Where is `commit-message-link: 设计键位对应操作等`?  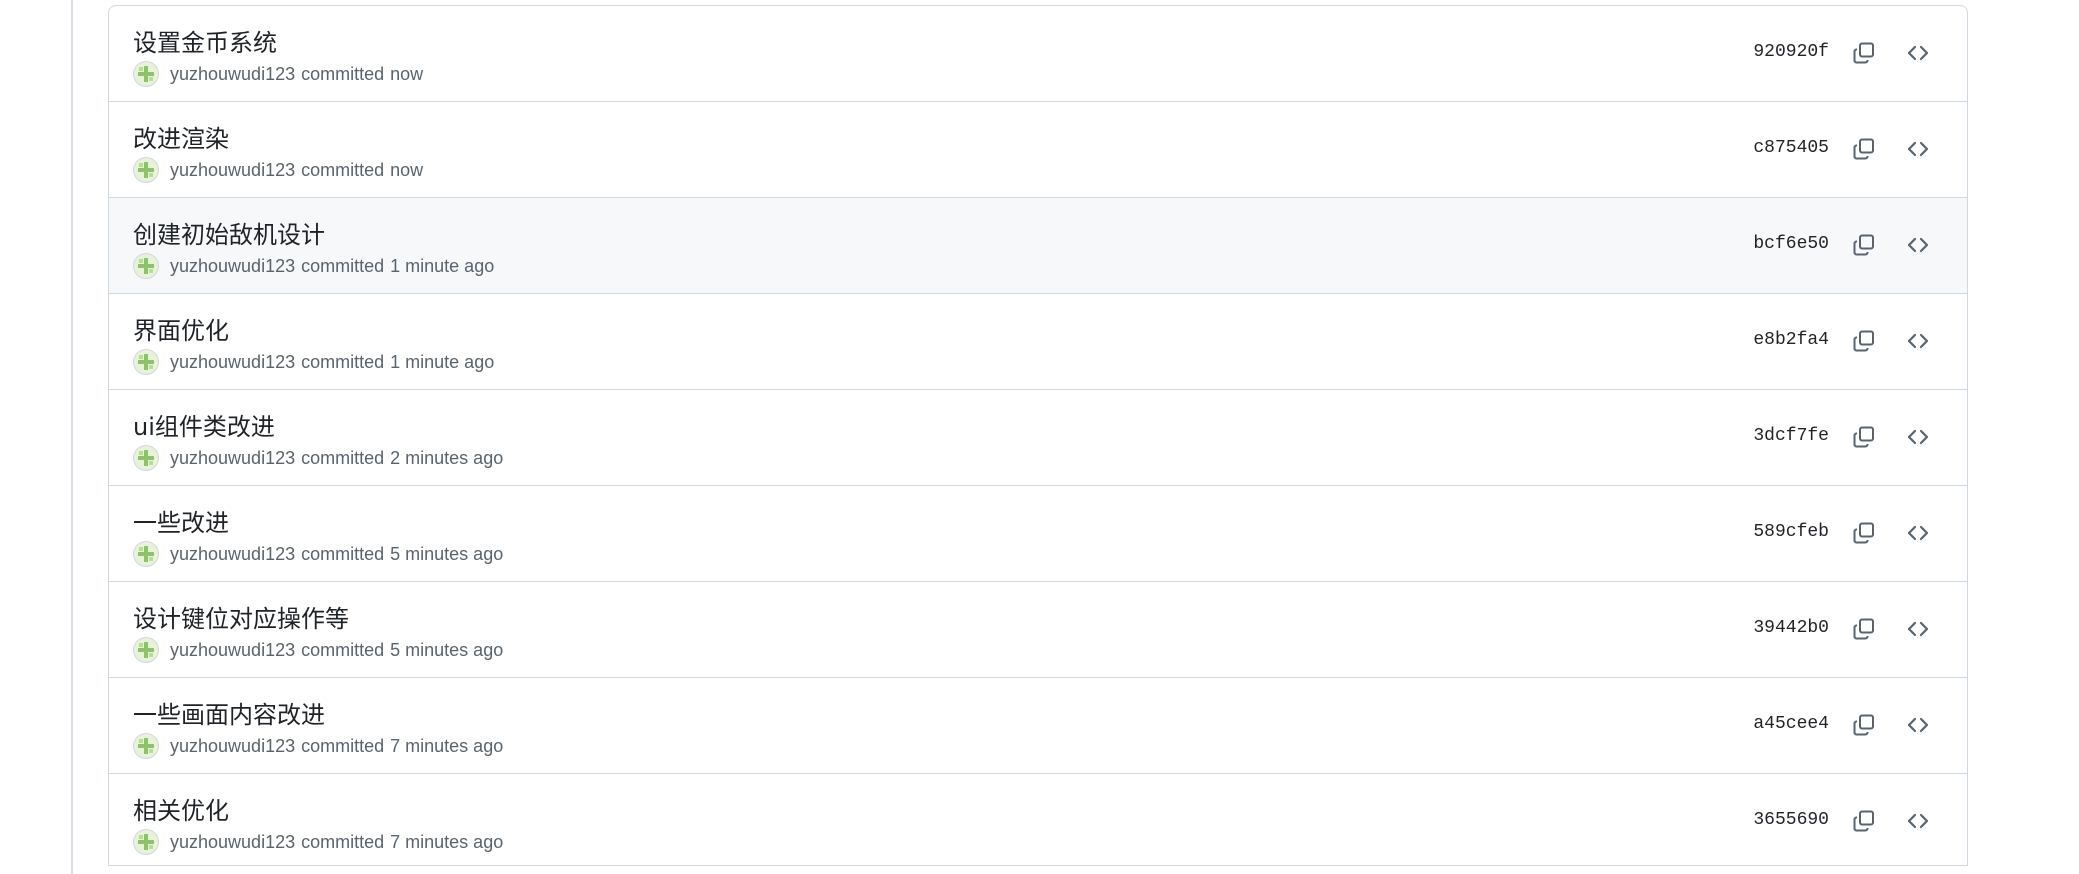
commit-message-link: 设计键位对应操作等 is located at coordinates (241, 616).